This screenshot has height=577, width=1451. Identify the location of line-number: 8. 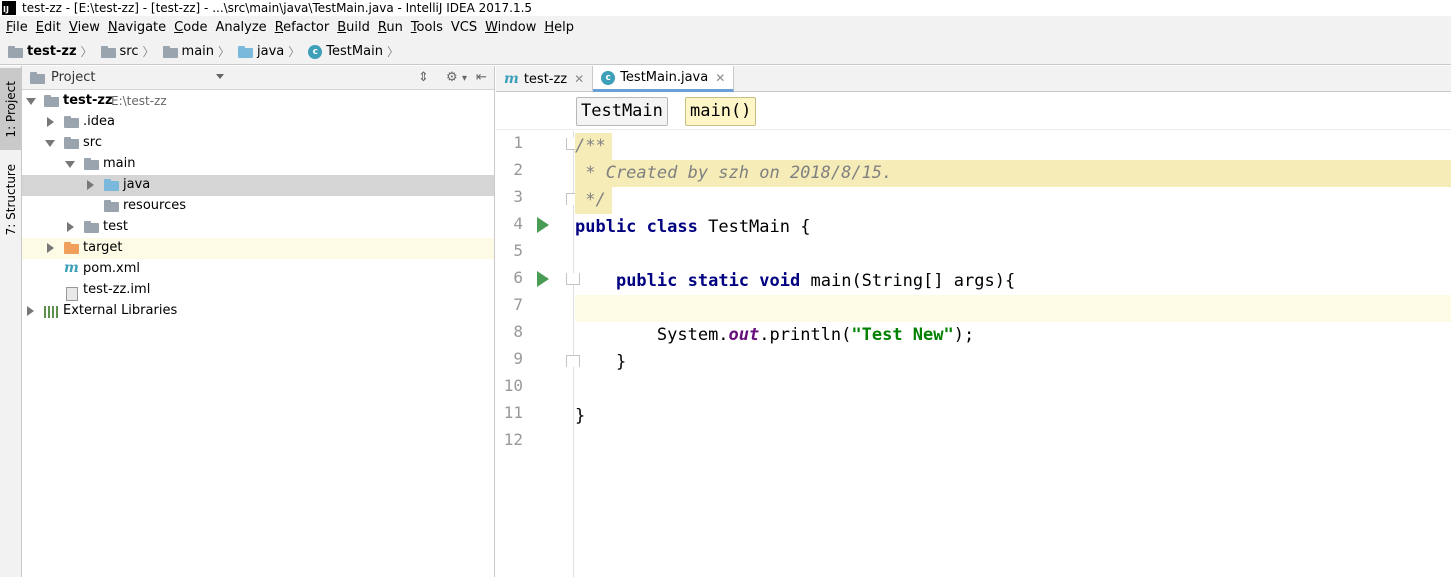
(518, 331).